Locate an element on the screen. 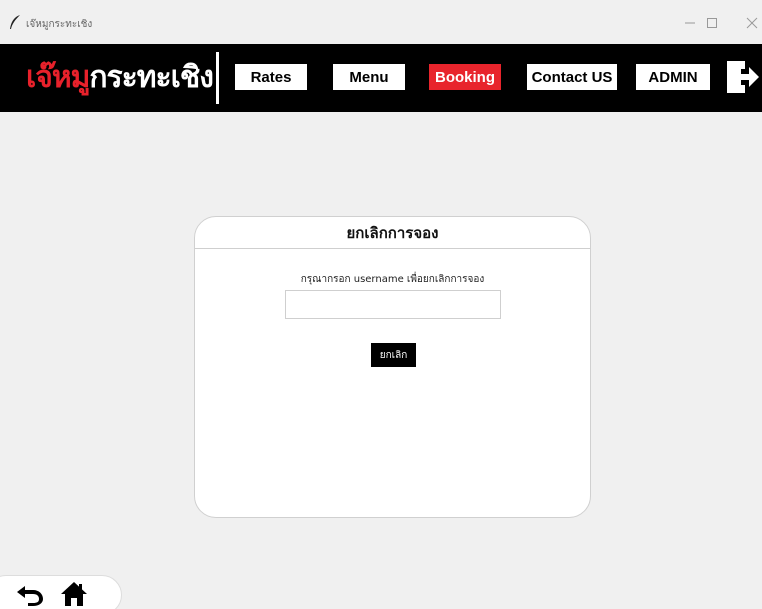  nav-booking-button: Booking is located at coordinates (465, 77).